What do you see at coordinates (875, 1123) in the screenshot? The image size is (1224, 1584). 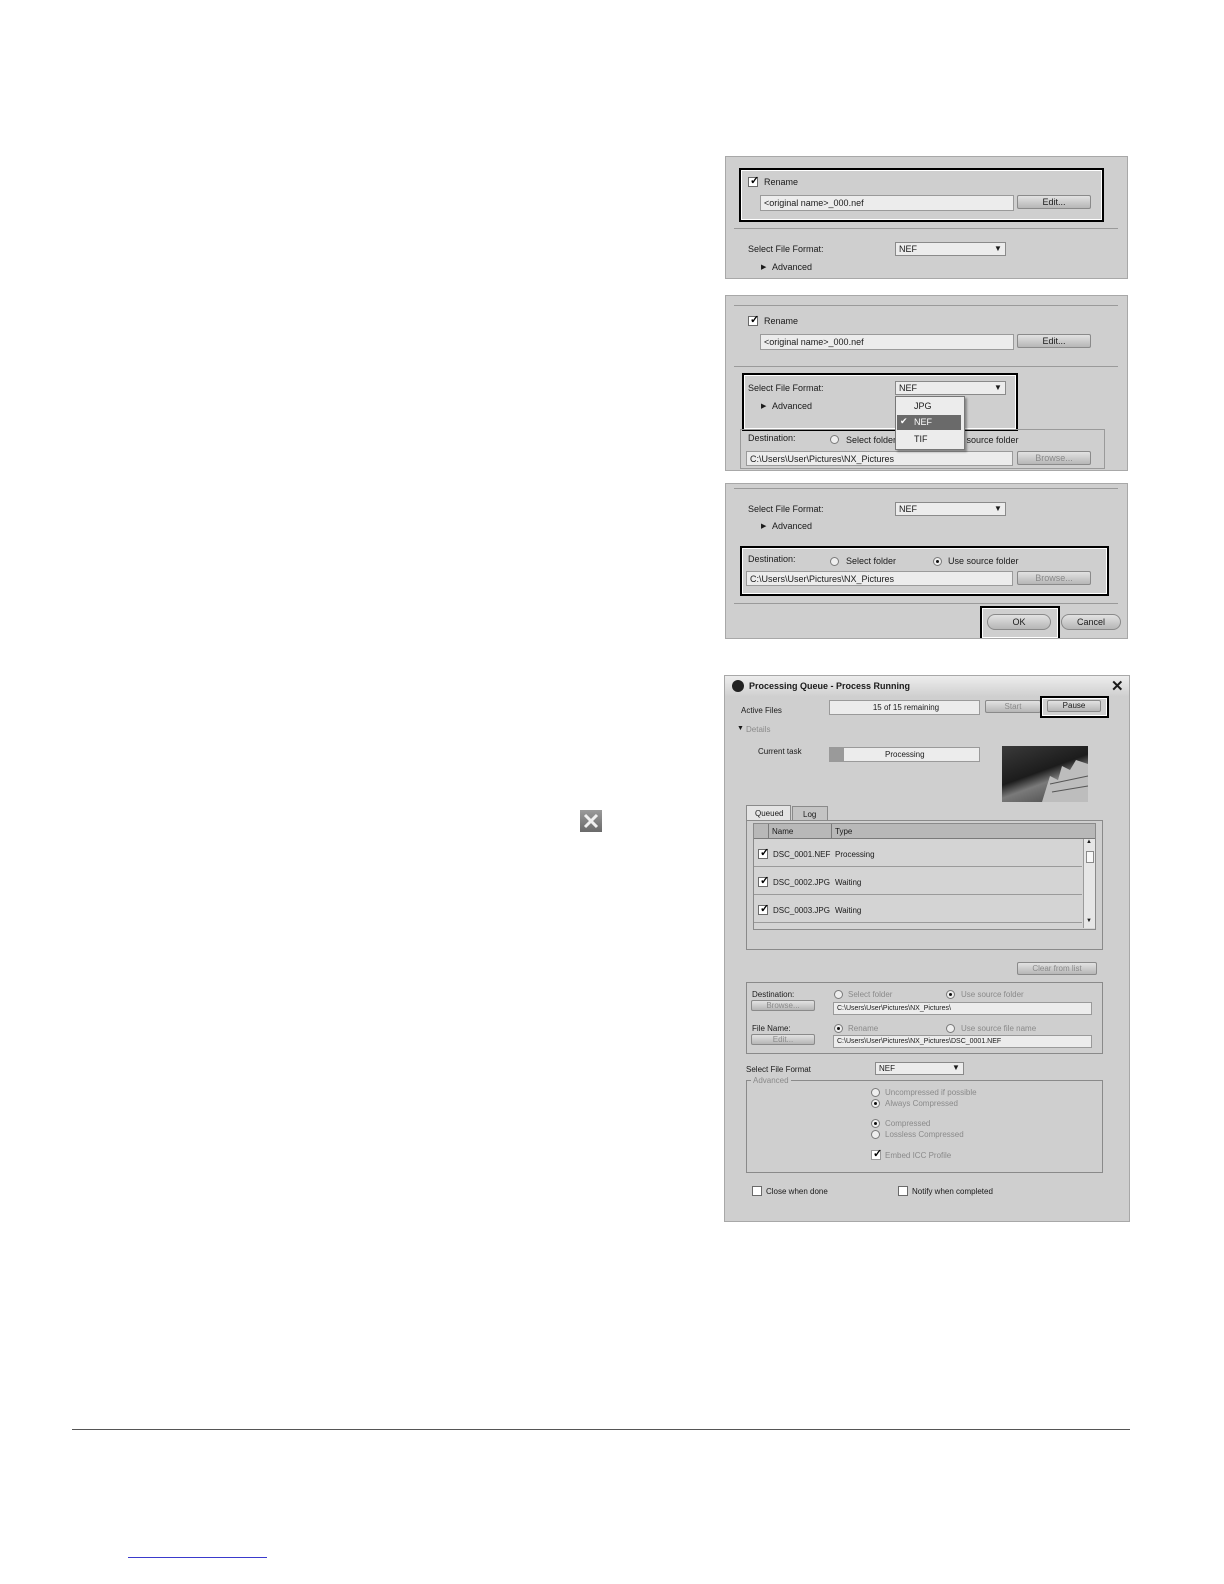 I see `compressed-radio` at bounding box center [875, 1123].